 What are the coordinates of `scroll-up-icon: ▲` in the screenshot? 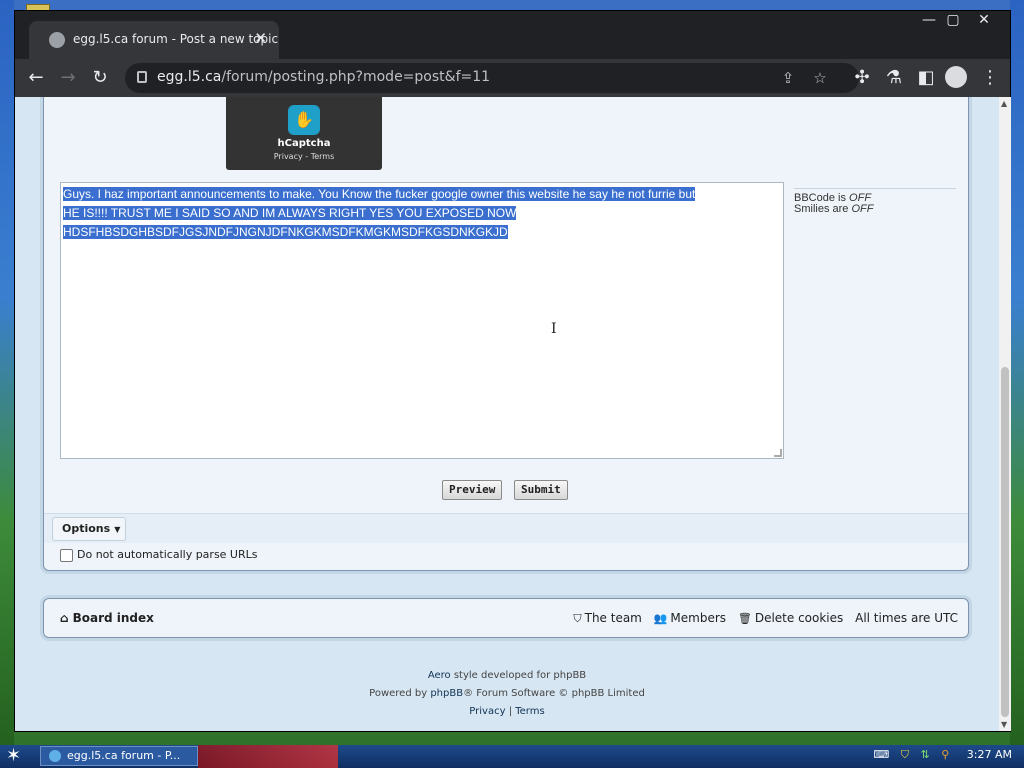 It's located at (1004, 103).